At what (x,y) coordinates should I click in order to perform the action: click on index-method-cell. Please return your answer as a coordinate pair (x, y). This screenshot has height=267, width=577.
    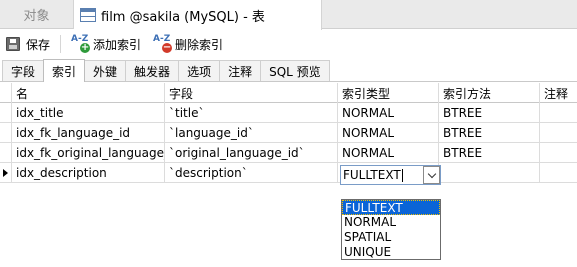
    Looking at the image, I should click on (489, 173).